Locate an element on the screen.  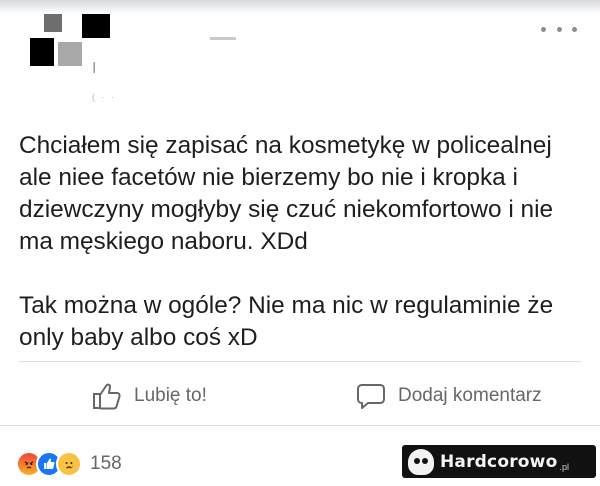
sad-icon is located at coordinates (69, 464).